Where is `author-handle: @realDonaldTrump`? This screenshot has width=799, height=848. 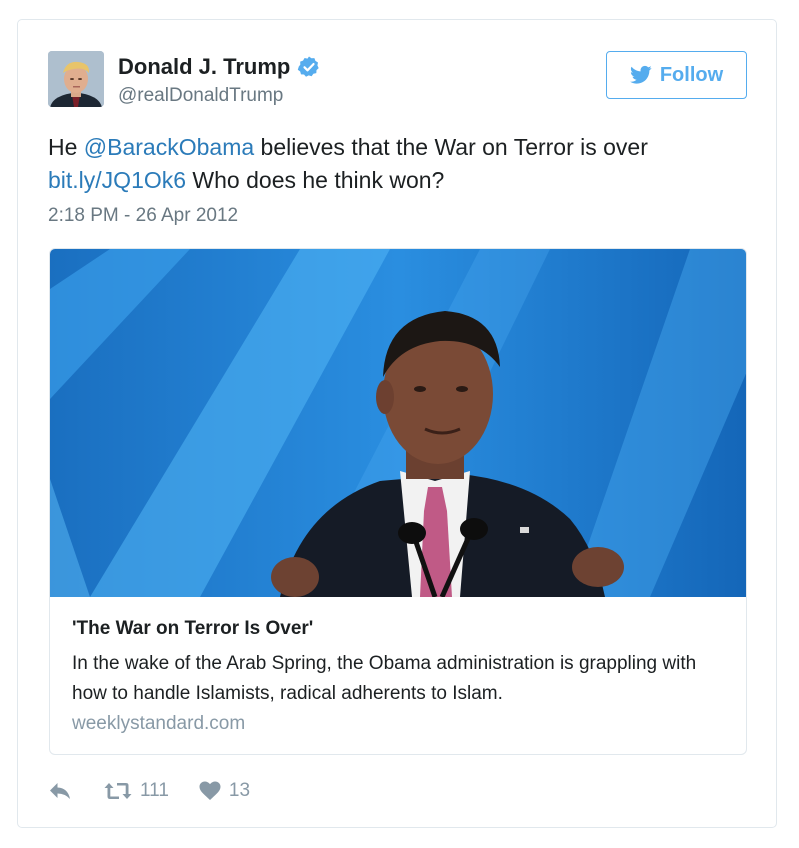 author-handle: @realDonaldTrump is located at coordinates (200, 96).